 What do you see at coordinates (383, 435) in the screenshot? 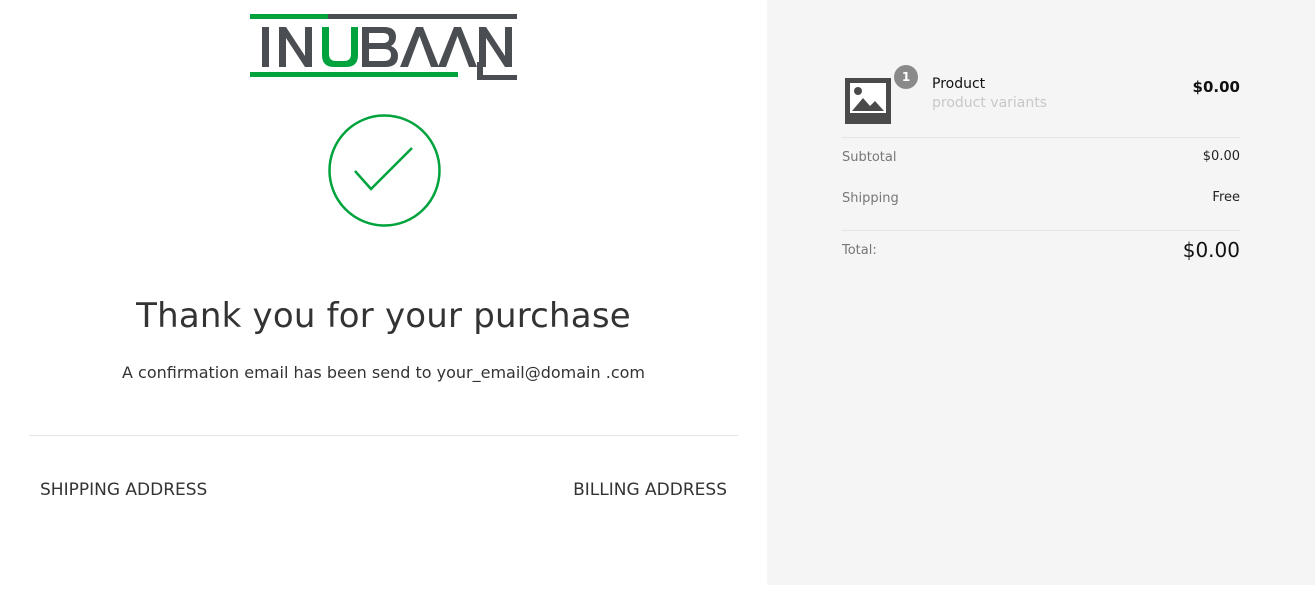
I see `divider` at bounding box center [383, 435].